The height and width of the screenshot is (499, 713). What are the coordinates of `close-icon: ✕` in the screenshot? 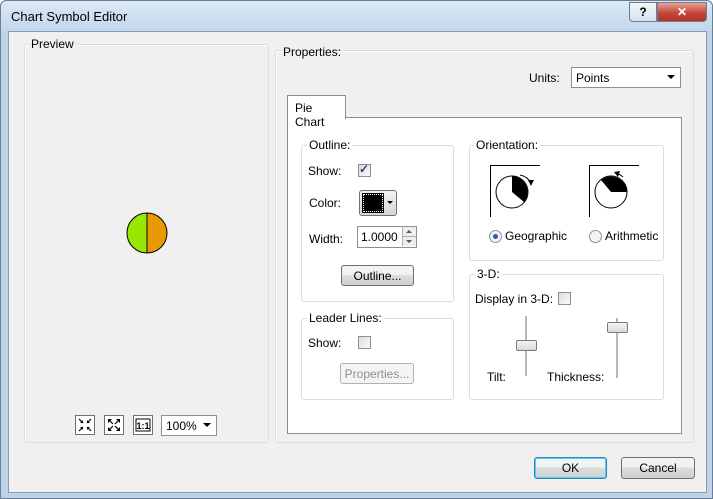 It's located at (682, 12).